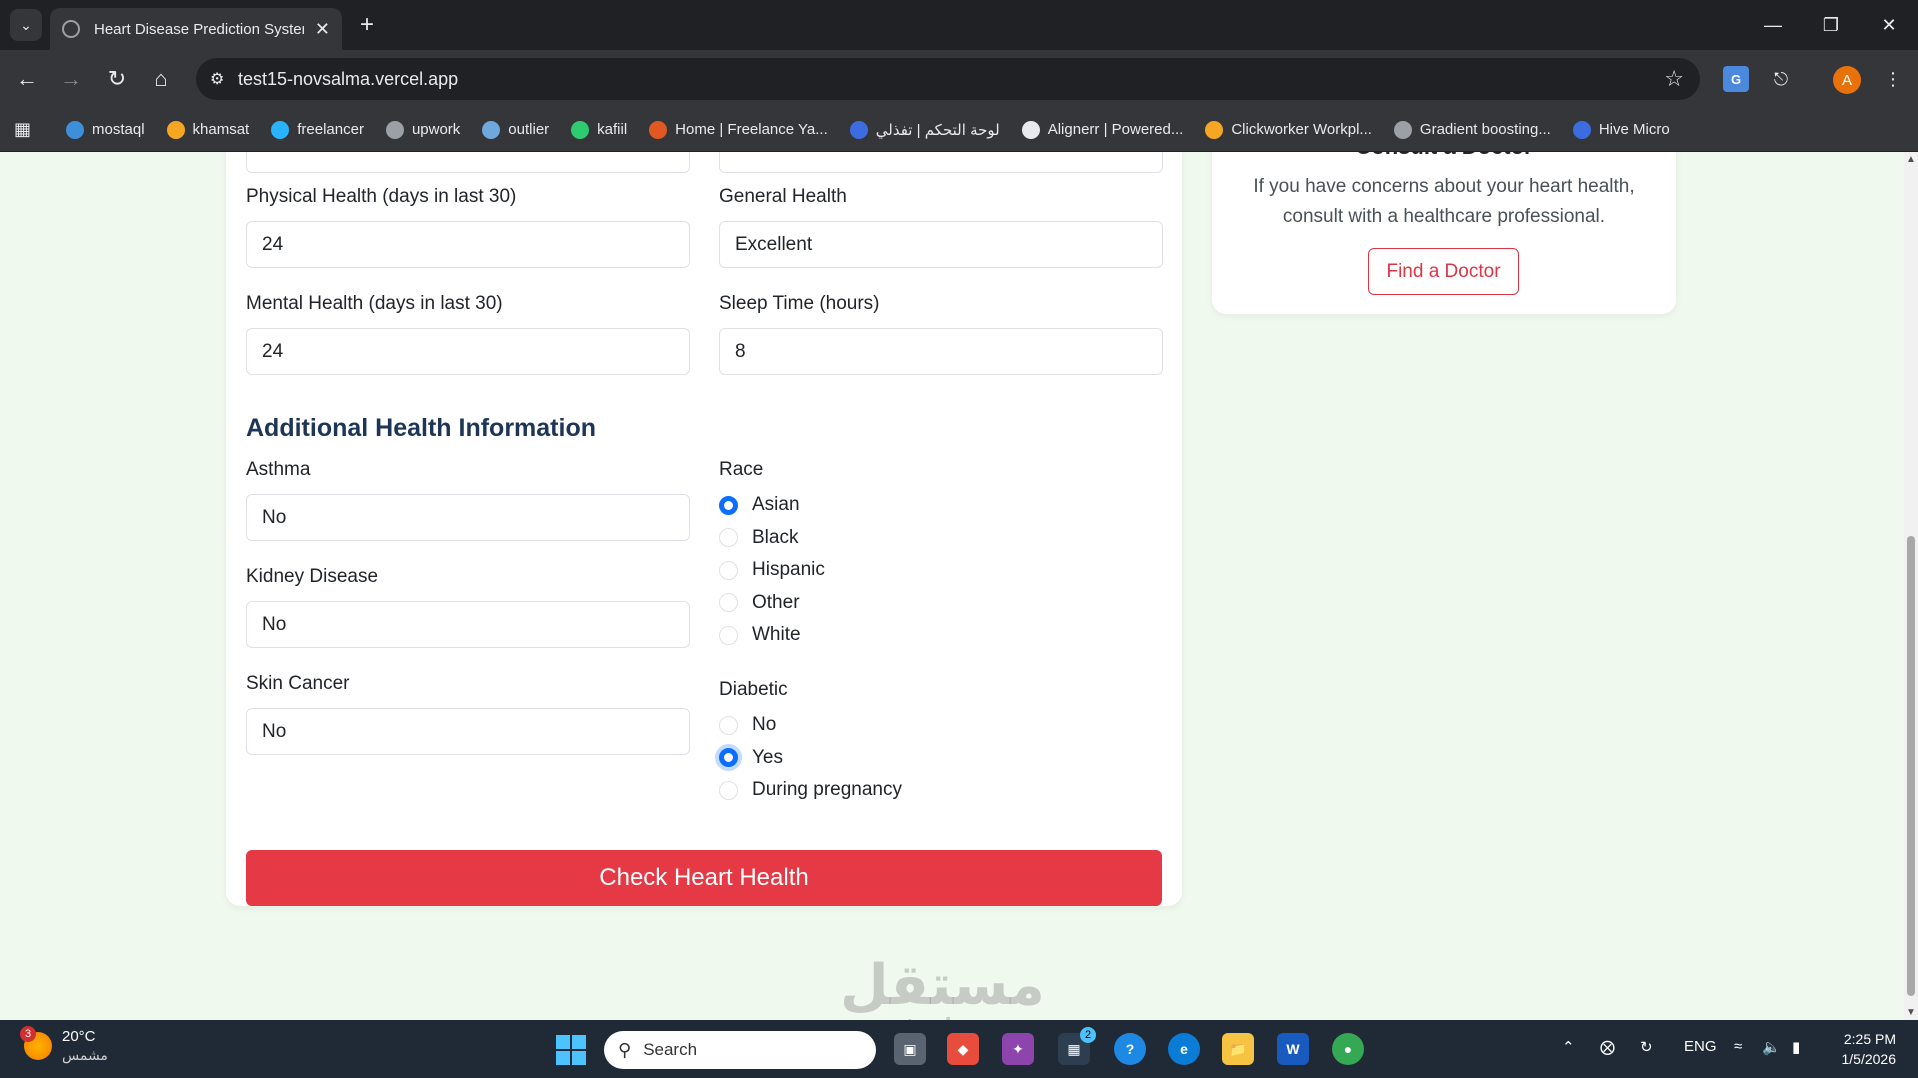  What do you see at coordinates (529, 129) in the screenshot?
I see `bookmark-label: outlier` at bounding box center [529, 129].